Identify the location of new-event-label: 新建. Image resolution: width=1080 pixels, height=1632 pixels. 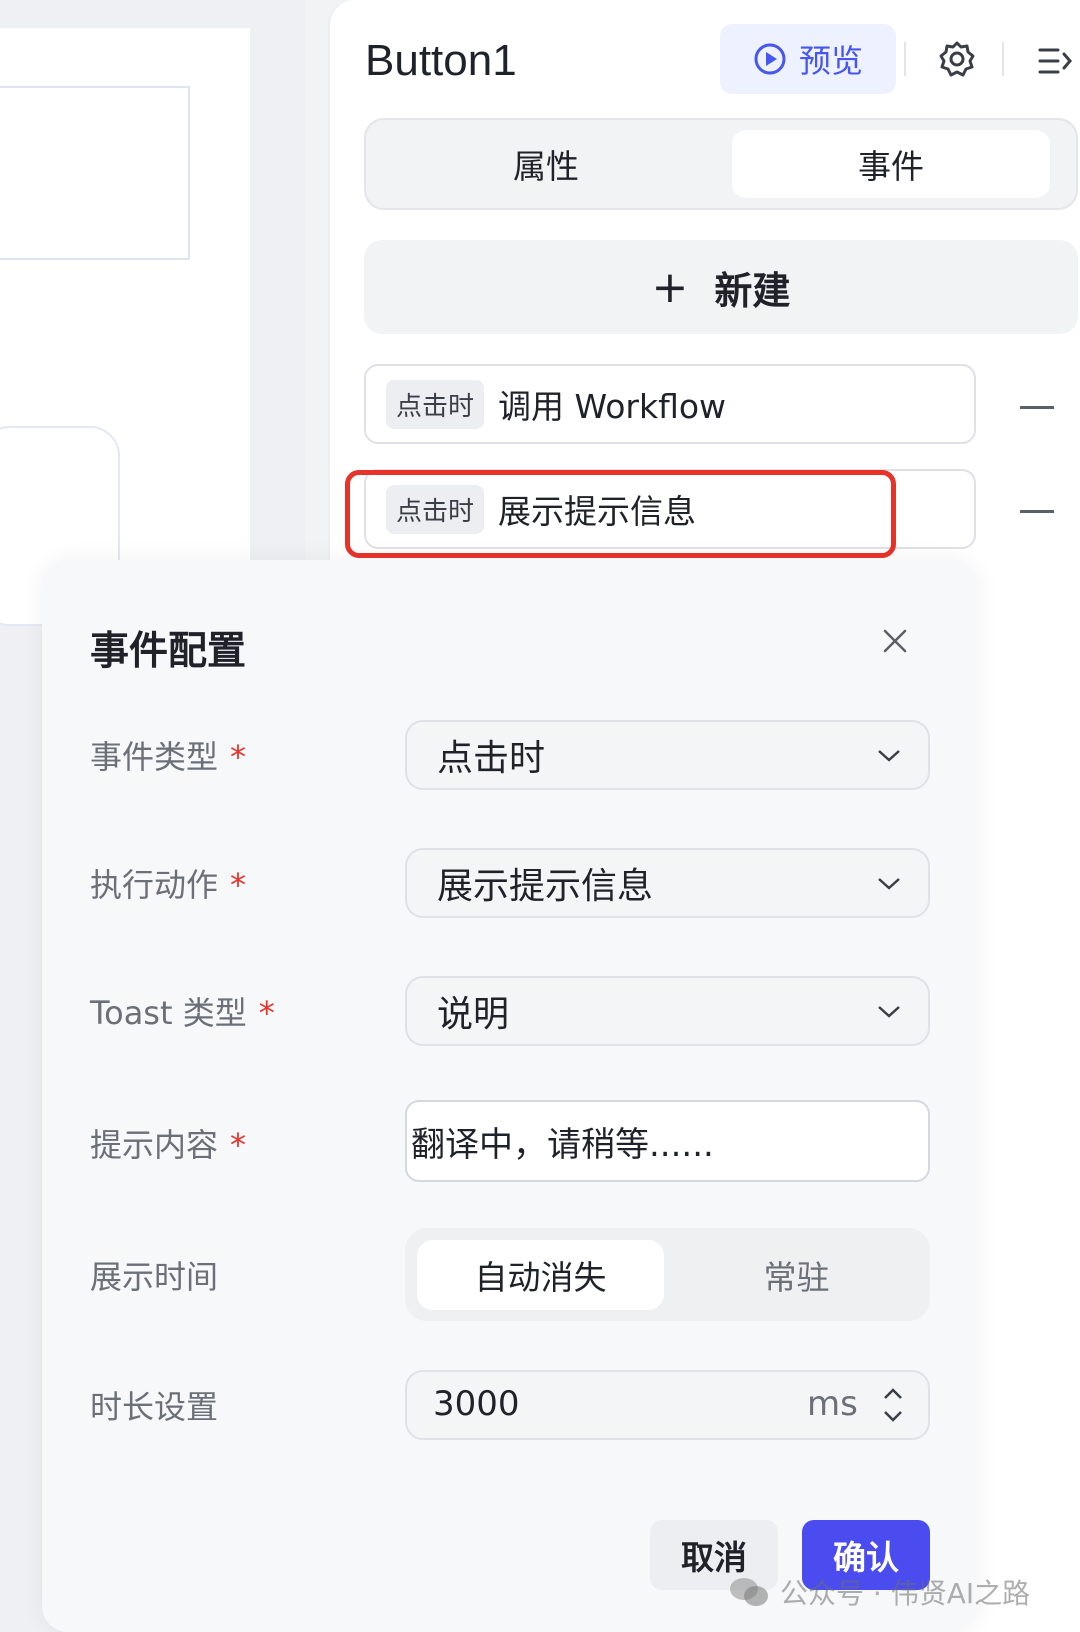
(752, 290).